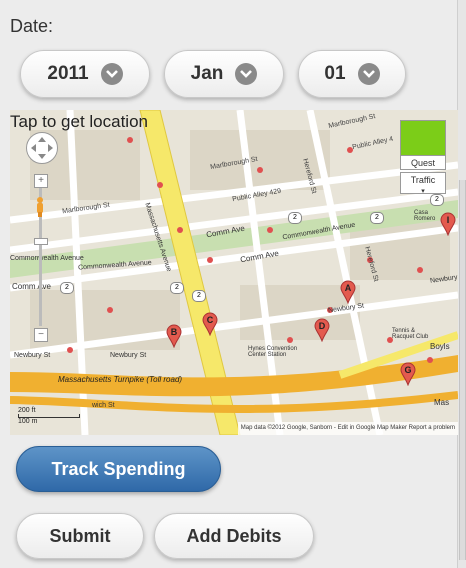 The width and height of the screenshot is (466, 568). Describe the element at coordinates (423, 138) in the screenshot. I see `map-type-thumbnail` at that location.